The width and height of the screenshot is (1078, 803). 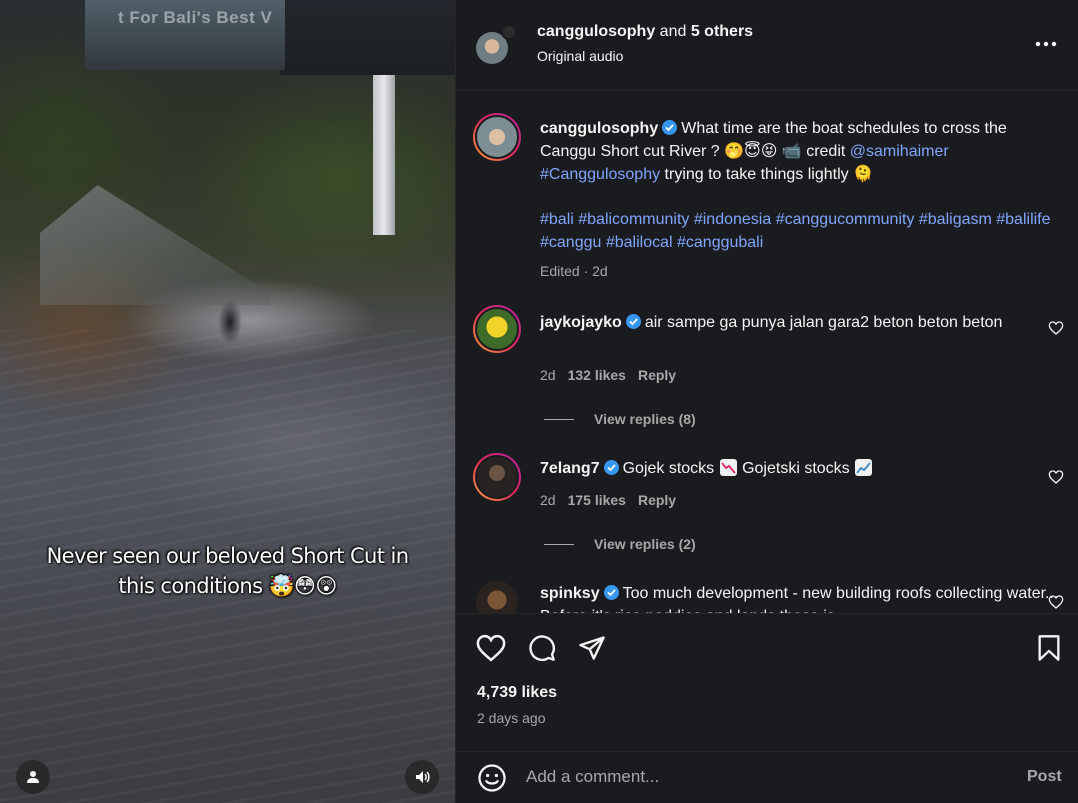 I want to click on comment-text: 7elang7 Gojek stocks Gojetski stocks, so click(x=800, y=468).